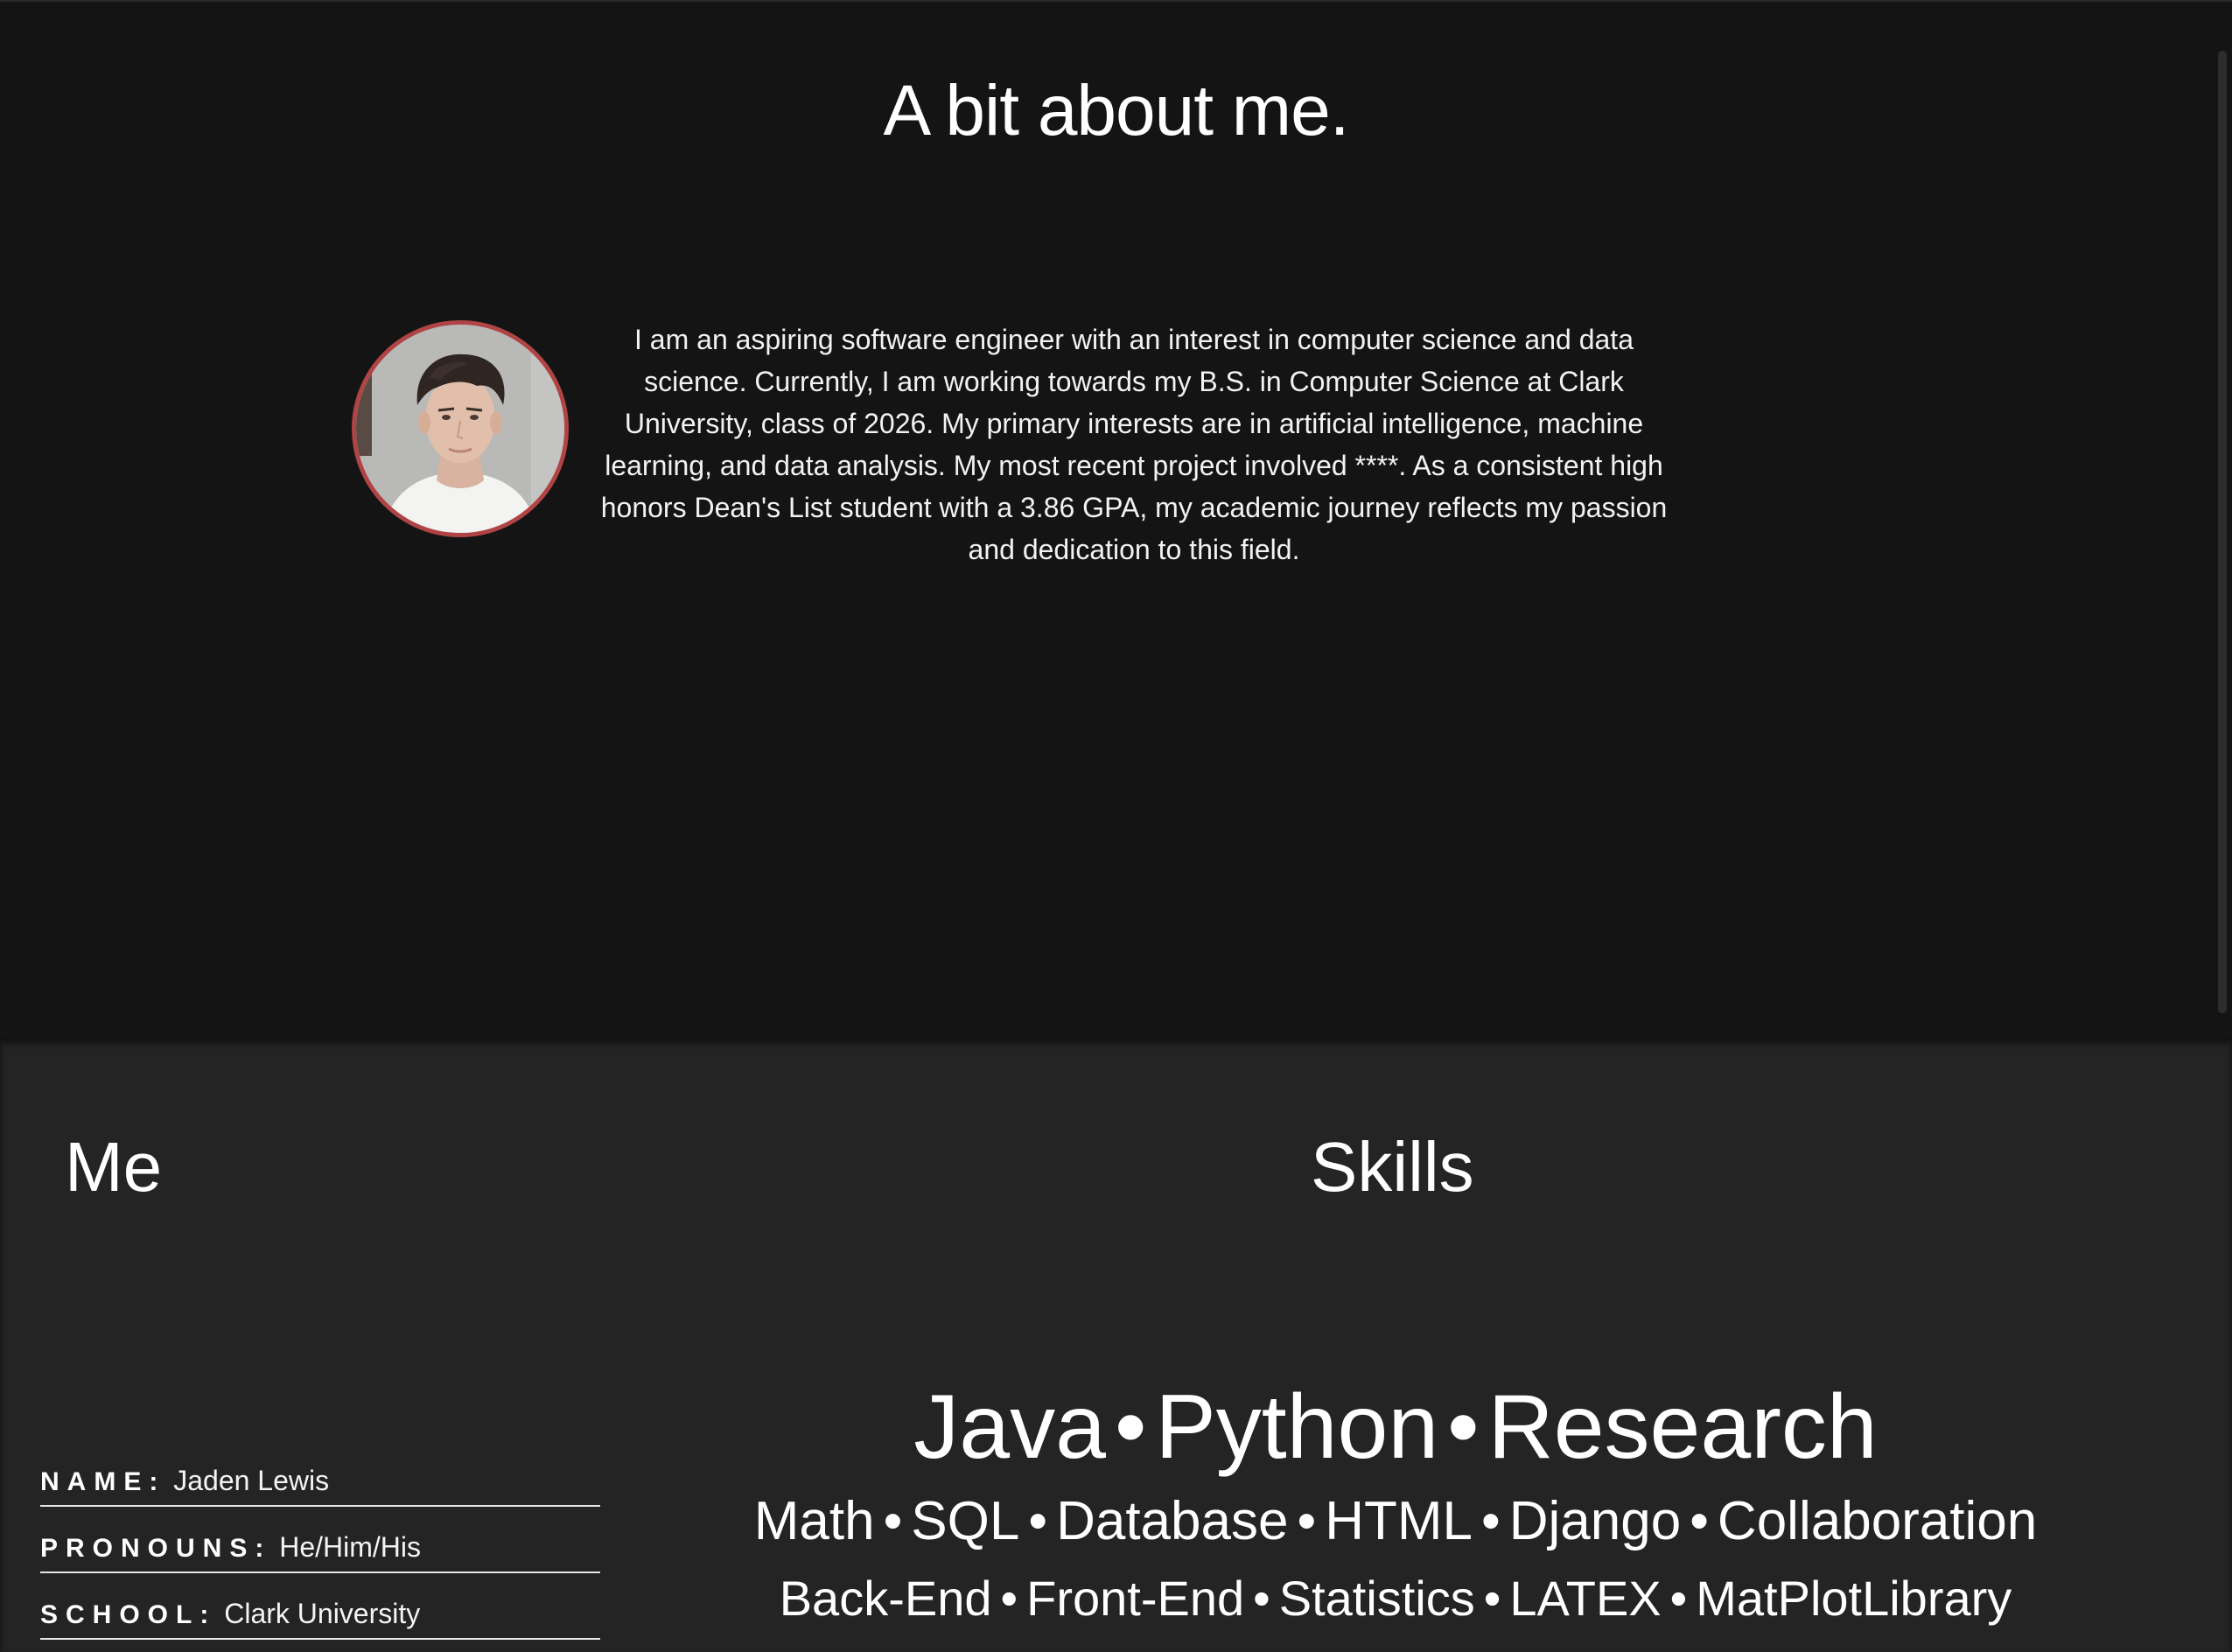  I want to click on skill-item: Collaboration, so click(1877, 1521).